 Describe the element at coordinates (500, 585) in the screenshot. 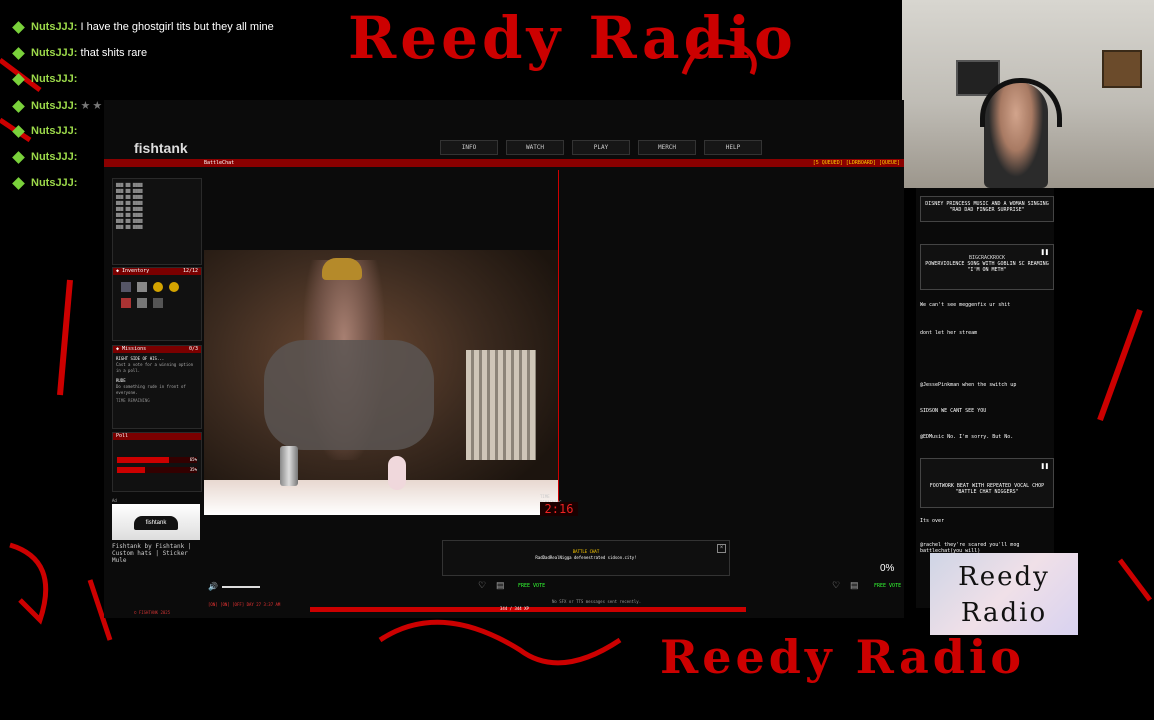

I see `sfx-icon: ▤` at that location.